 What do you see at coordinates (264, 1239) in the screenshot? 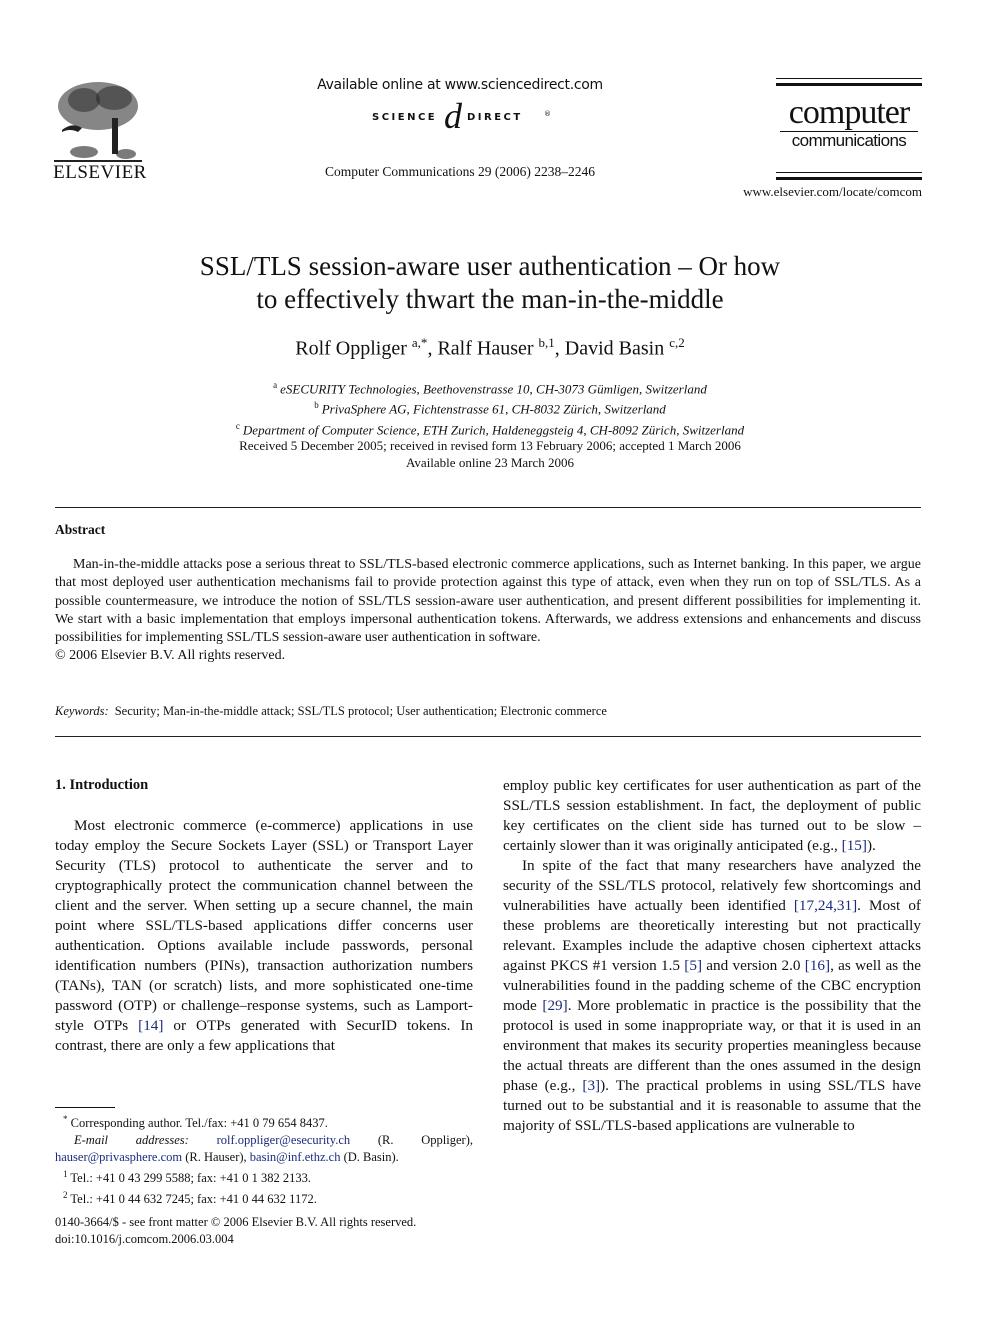
I see `doi-link: doi:10.1016/j.comcom.2006.03.004` at bounding box center [264, 1239].